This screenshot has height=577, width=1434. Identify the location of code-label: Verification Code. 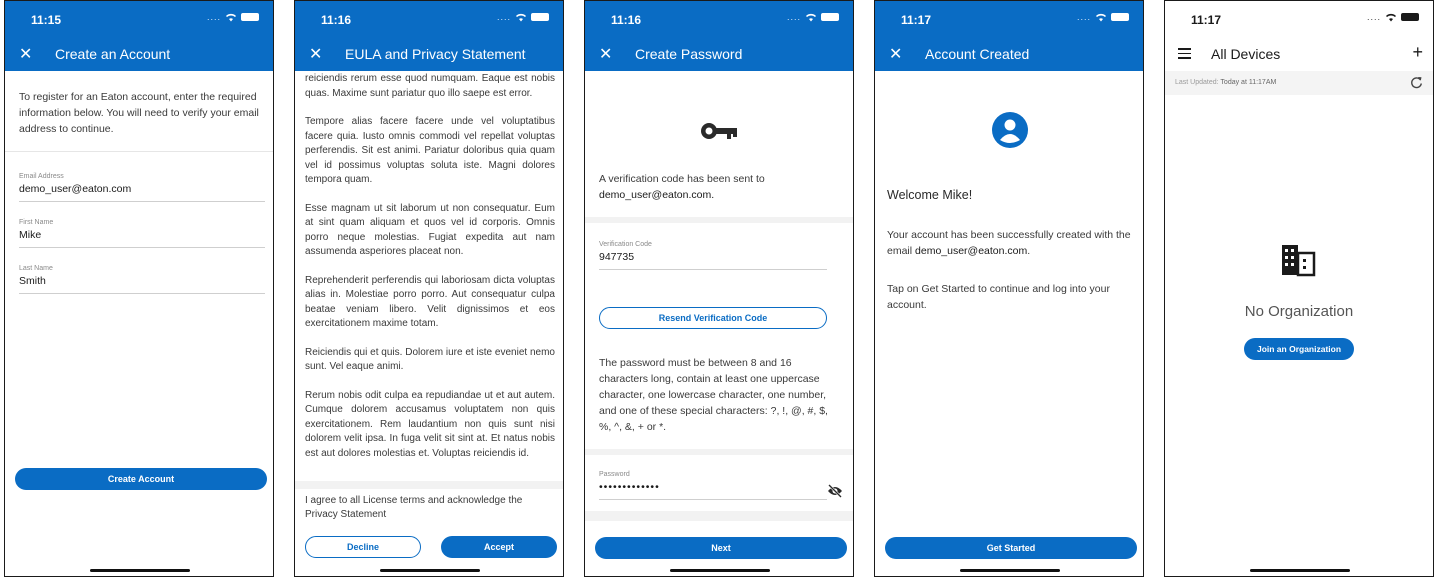
(625, 244).